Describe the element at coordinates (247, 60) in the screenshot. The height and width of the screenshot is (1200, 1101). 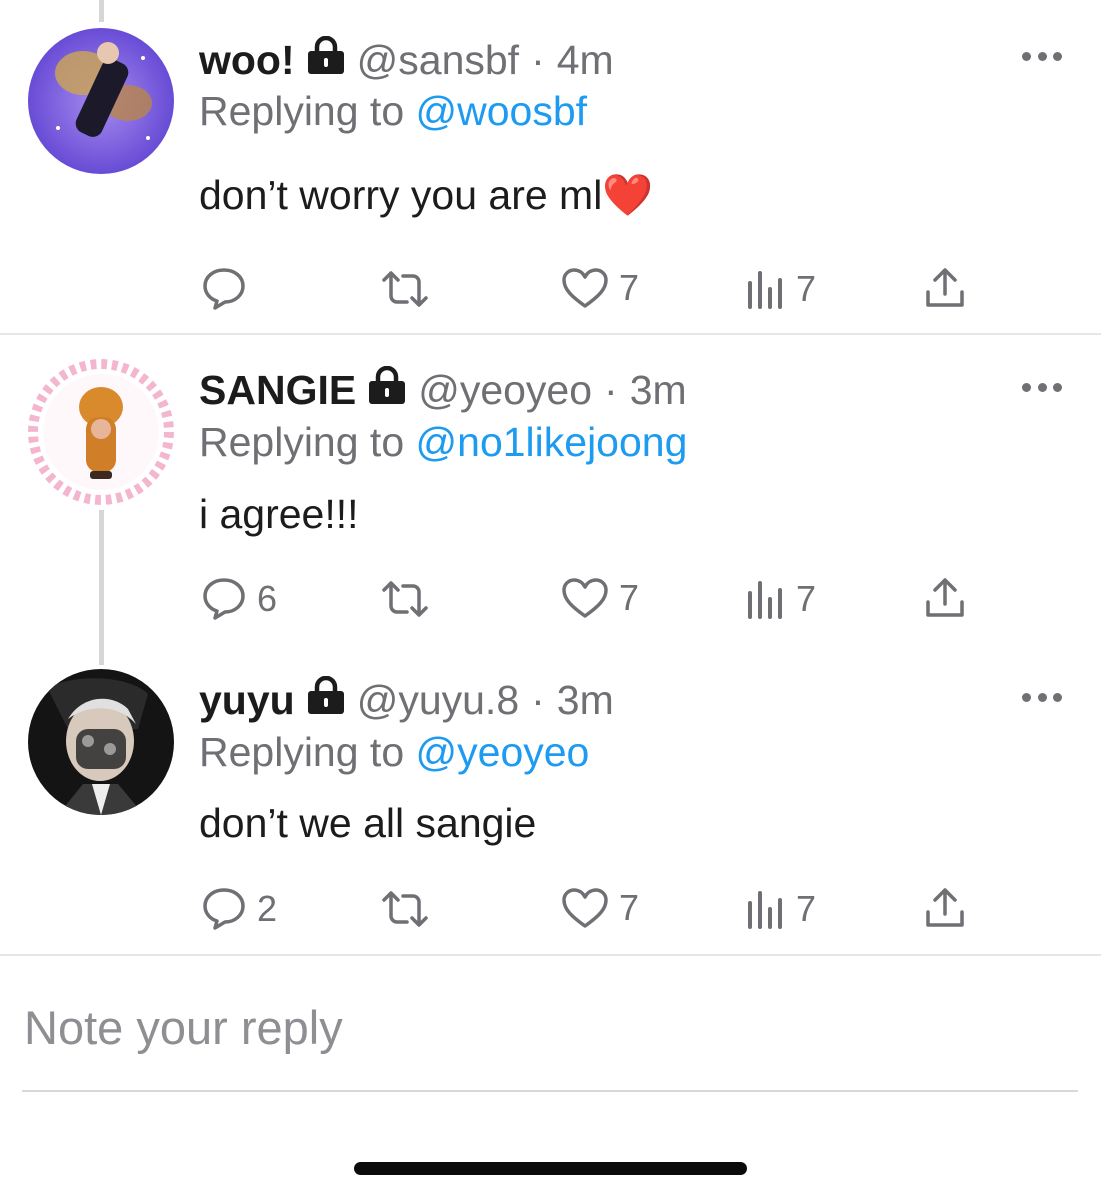
I see `display-name: woo!` at that location.